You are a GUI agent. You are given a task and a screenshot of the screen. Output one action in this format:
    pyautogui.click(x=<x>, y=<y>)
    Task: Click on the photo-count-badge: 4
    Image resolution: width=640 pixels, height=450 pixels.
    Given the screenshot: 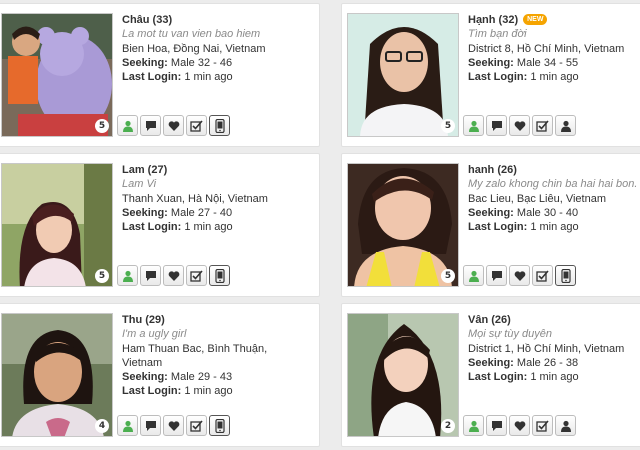 What is the action you would take?
    pyautogui.click(x=102, y=426)
    